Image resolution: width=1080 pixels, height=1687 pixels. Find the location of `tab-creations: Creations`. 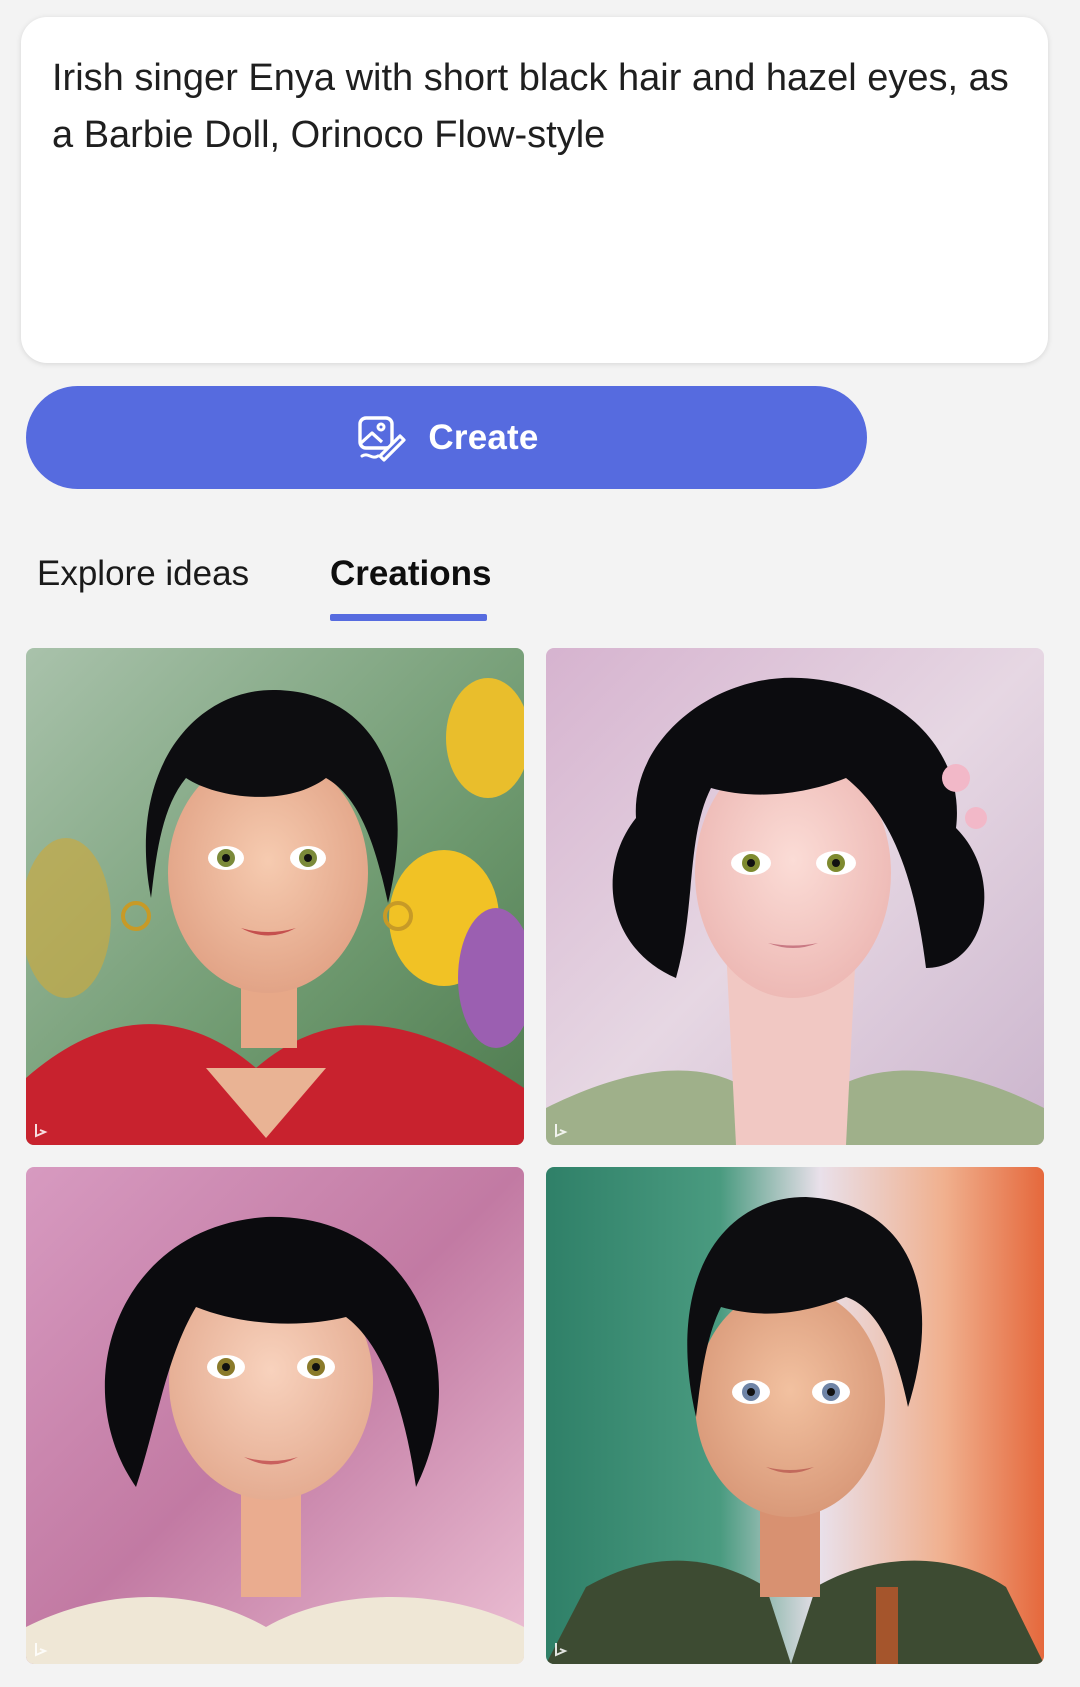

tab-creations: Creations is located at coordinates (410, 574).